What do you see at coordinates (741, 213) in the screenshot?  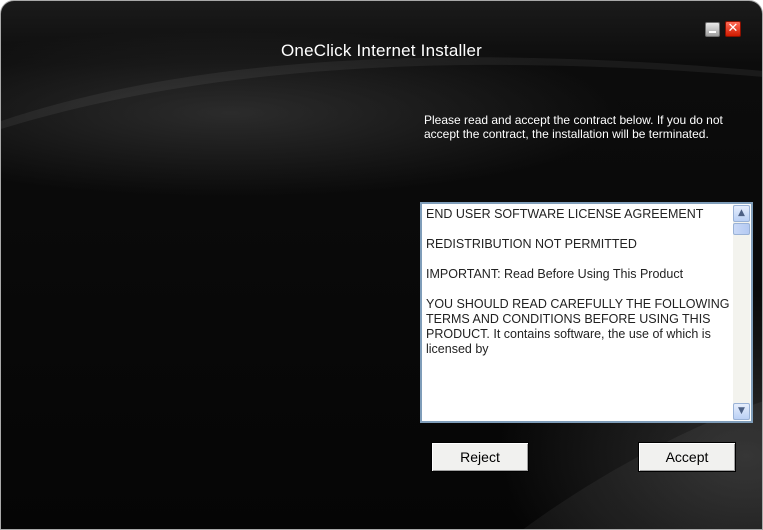 I see `scroll-up-arrow-icon: ▲` at bounding box center [741, 213].